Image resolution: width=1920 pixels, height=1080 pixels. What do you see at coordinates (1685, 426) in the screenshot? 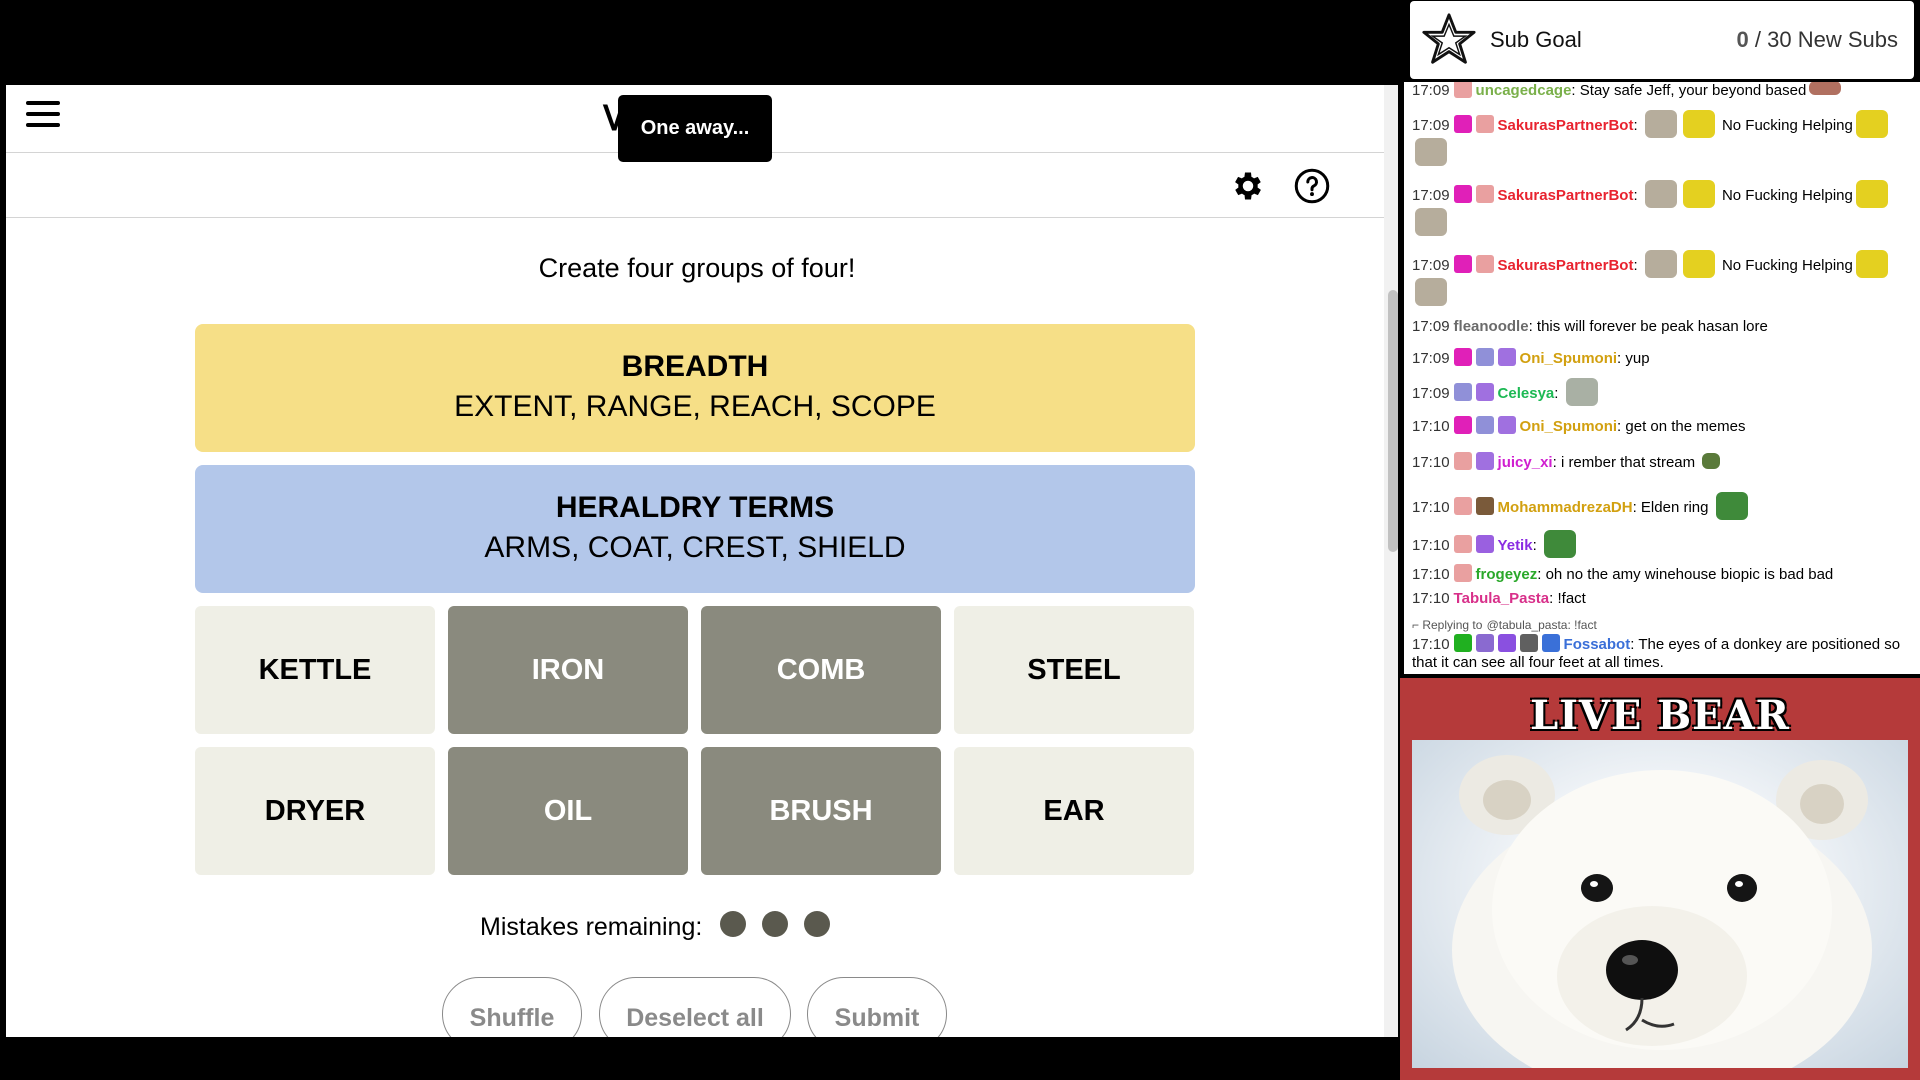
I see `chat-text: get on the memes` at bounding box center [1685, 426].